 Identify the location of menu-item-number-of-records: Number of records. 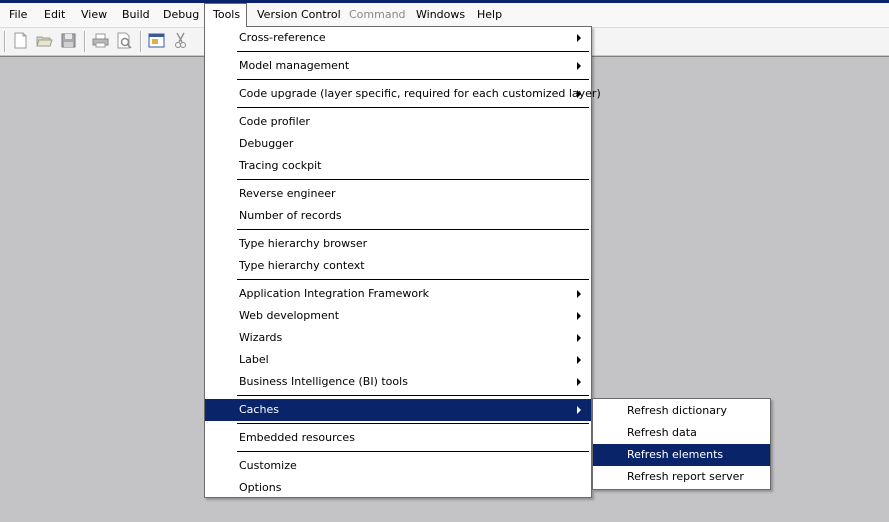
(398, 216).